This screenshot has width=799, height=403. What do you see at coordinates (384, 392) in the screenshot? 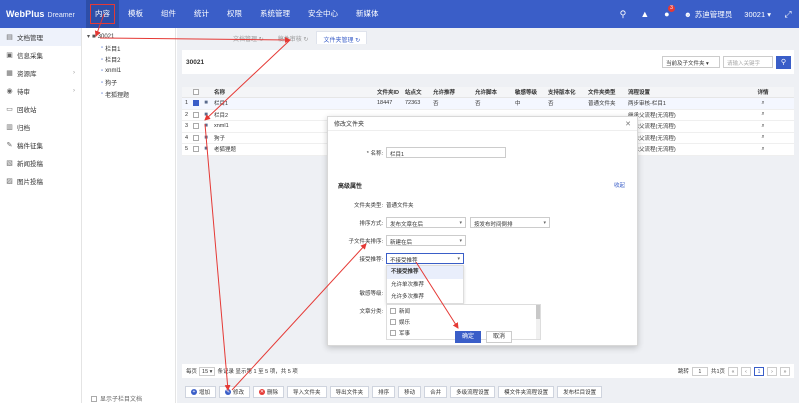
I see `action-button-5: 排序` at bounding box center [384, 392].